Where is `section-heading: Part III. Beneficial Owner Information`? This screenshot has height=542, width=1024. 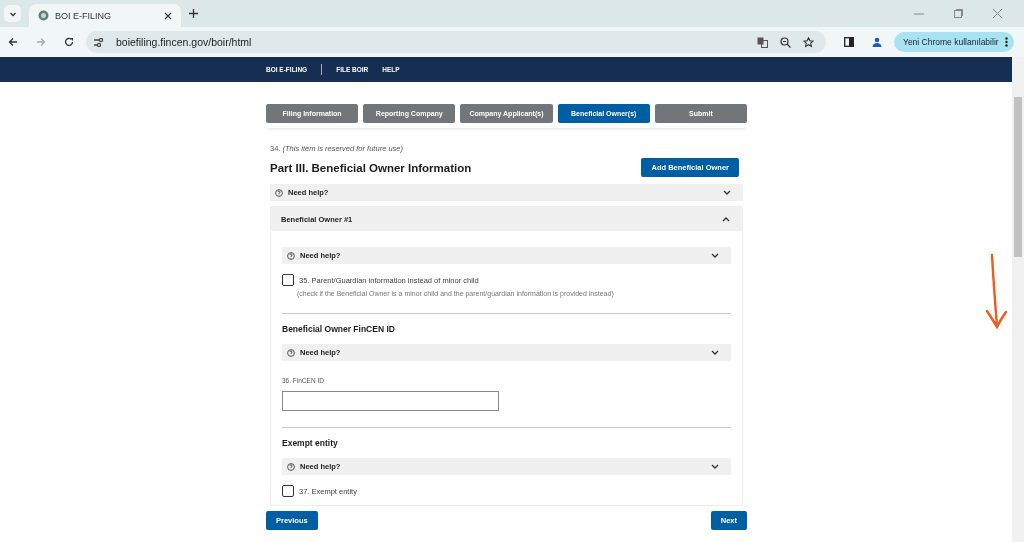 section-heading: Part III. Beneficial Owner Information is located at coordinates (371, 167).